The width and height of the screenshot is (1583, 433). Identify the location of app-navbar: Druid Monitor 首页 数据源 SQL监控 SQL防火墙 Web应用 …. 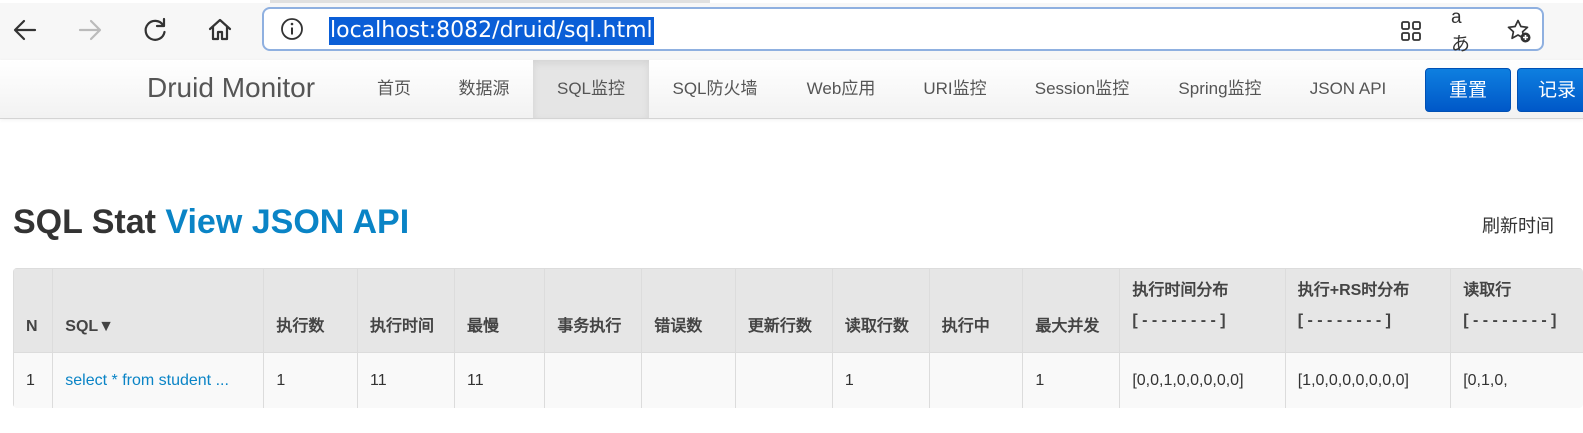
(791, 89).